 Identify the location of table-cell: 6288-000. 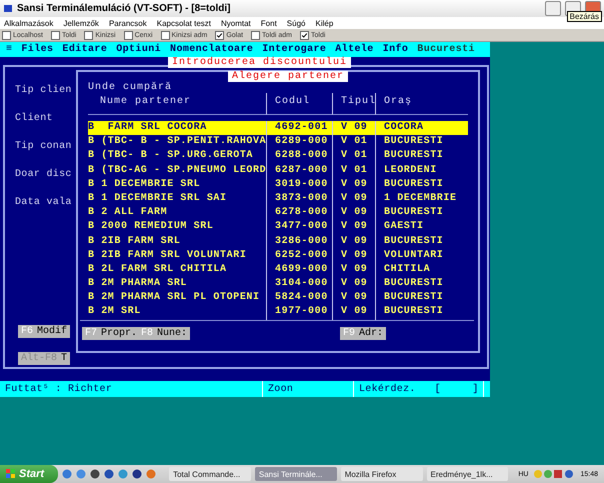
(299, 156).